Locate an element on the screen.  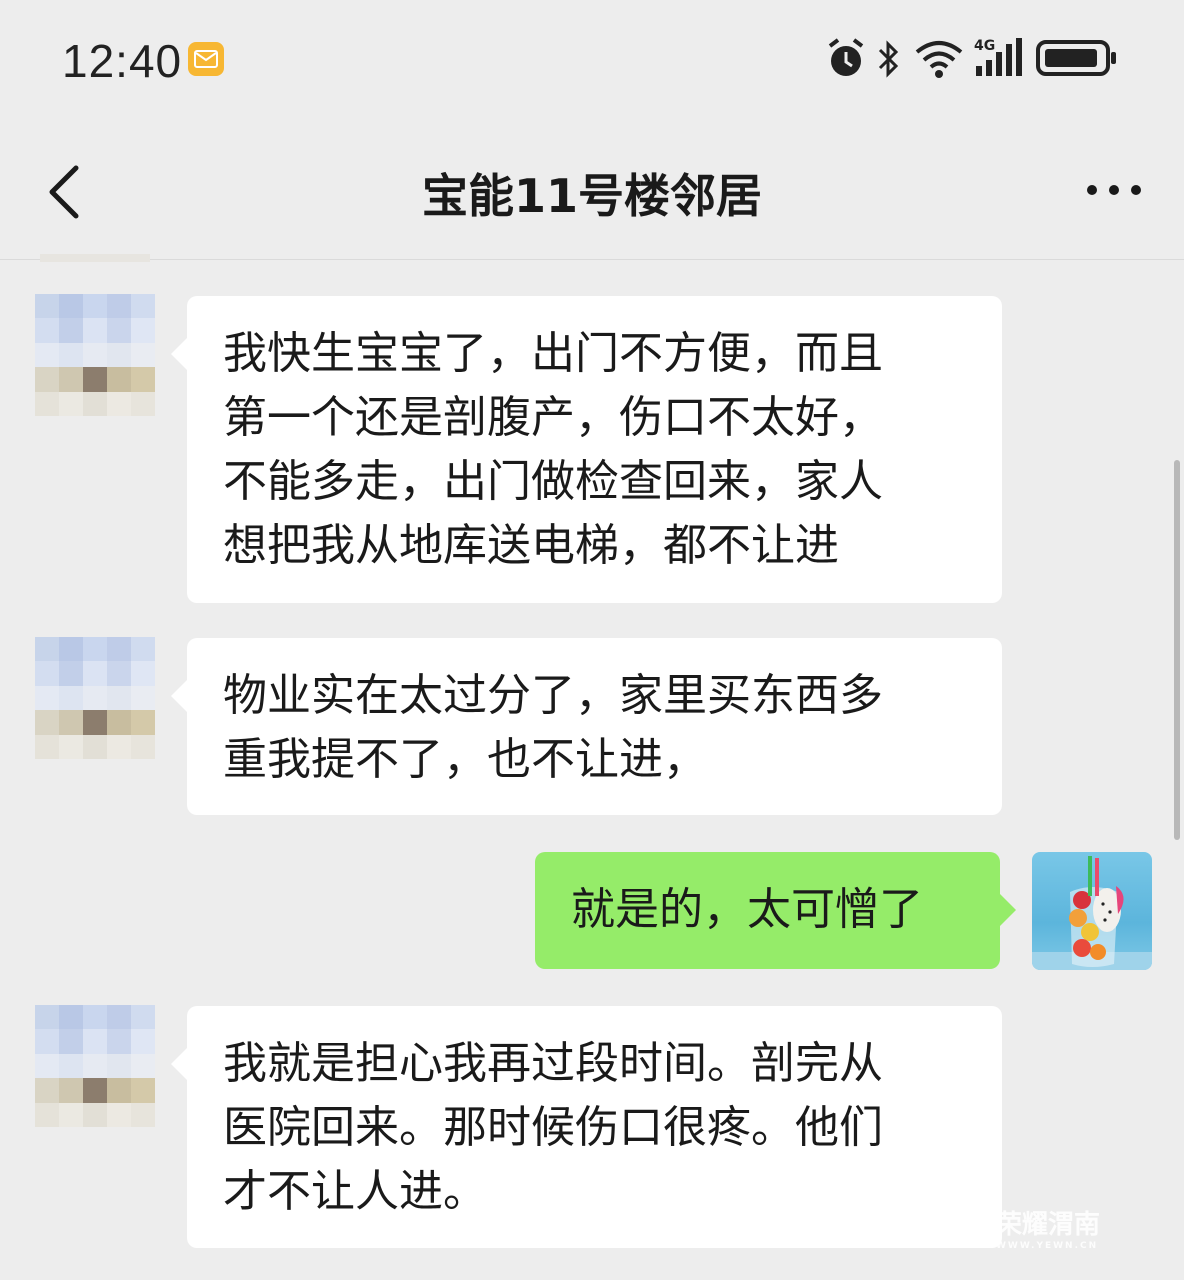
message-bubble: 物业实在太过分了，家里买东西多 重我提不了，也不让进， is located at coordinates (586, 726).